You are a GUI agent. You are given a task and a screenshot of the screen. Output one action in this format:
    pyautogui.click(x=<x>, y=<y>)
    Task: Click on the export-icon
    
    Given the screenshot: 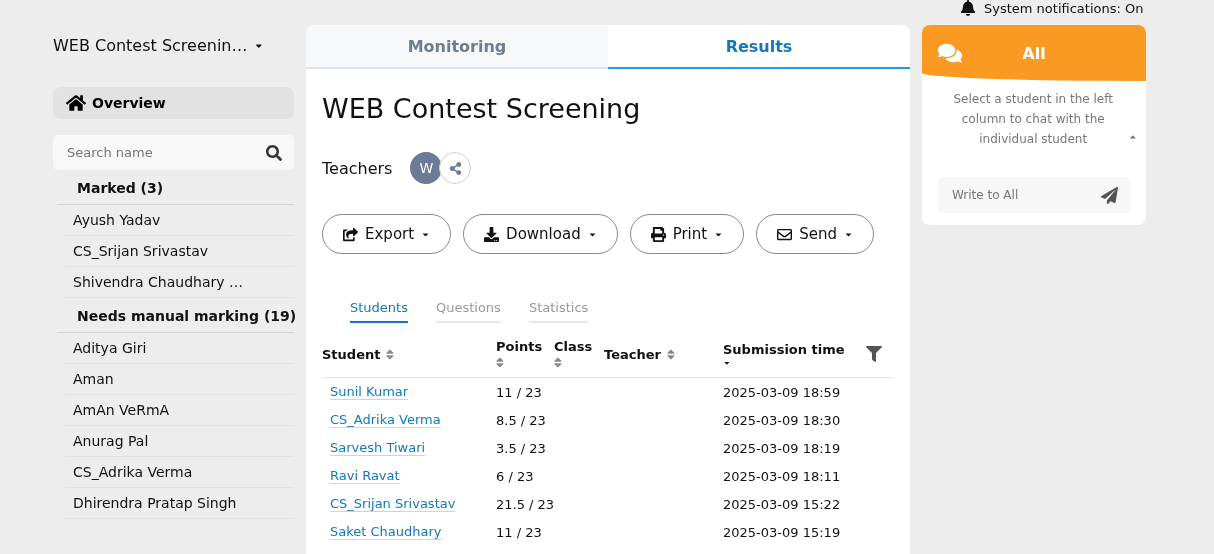 What is the action you would take?
    pyautogui.click(x=350, y=234)
    